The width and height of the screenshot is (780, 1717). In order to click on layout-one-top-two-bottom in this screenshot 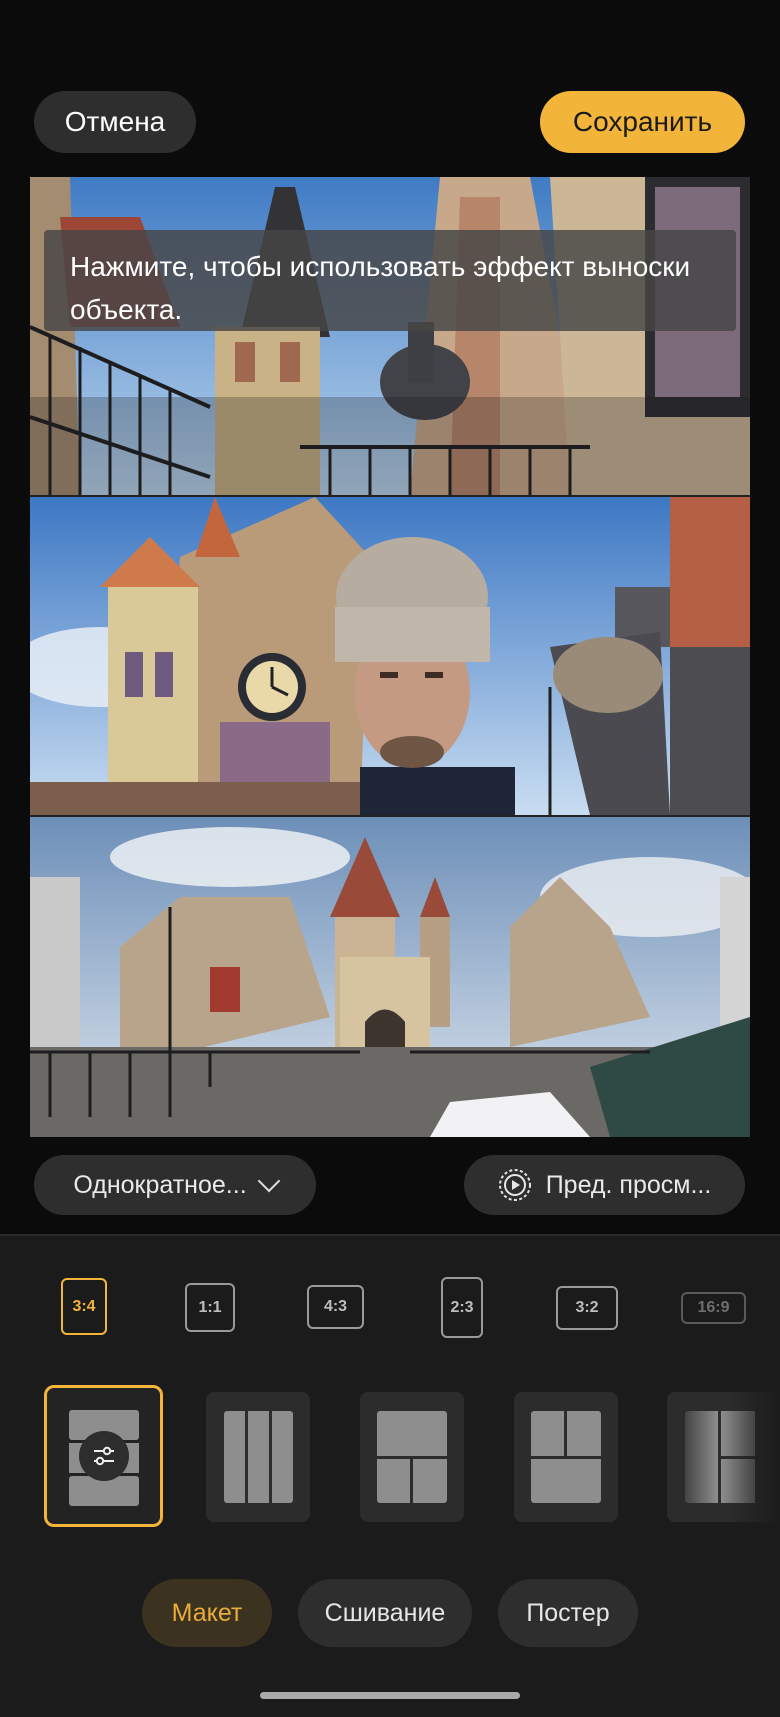, I will do `click(412, 1457)`.